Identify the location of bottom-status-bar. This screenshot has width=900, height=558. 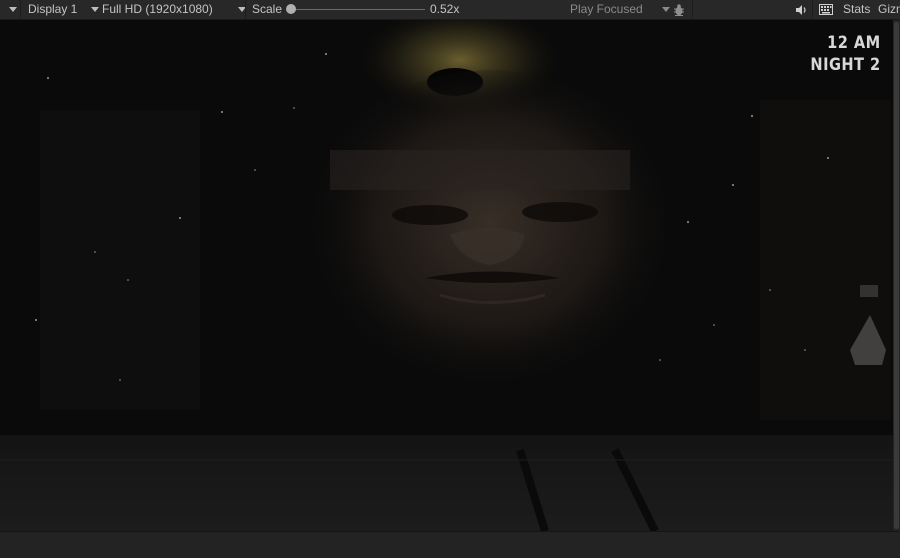
(450, 544).